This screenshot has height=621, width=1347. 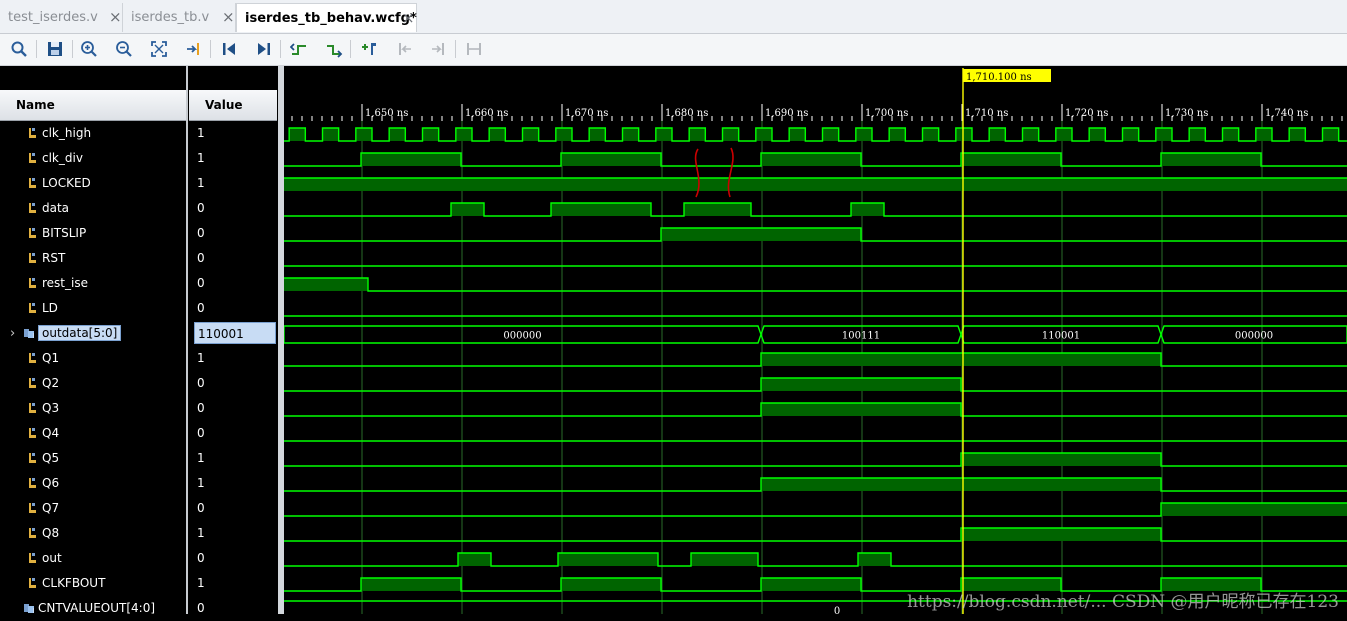 I want to click on value-column-header: Value, so click(x=233, y=105).